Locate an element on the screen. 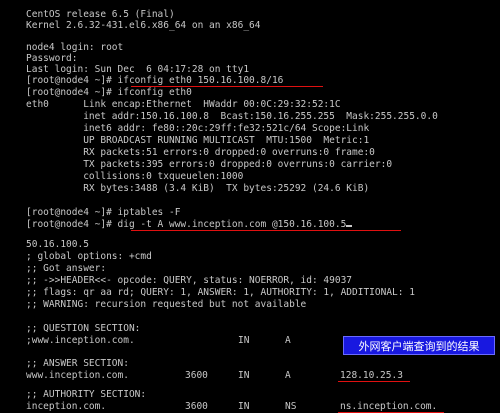 The width and height of the screenshot is (500, 413). terminal-line: collisions:0 txqueuelen:1000 is located at coordinates (135, 176).